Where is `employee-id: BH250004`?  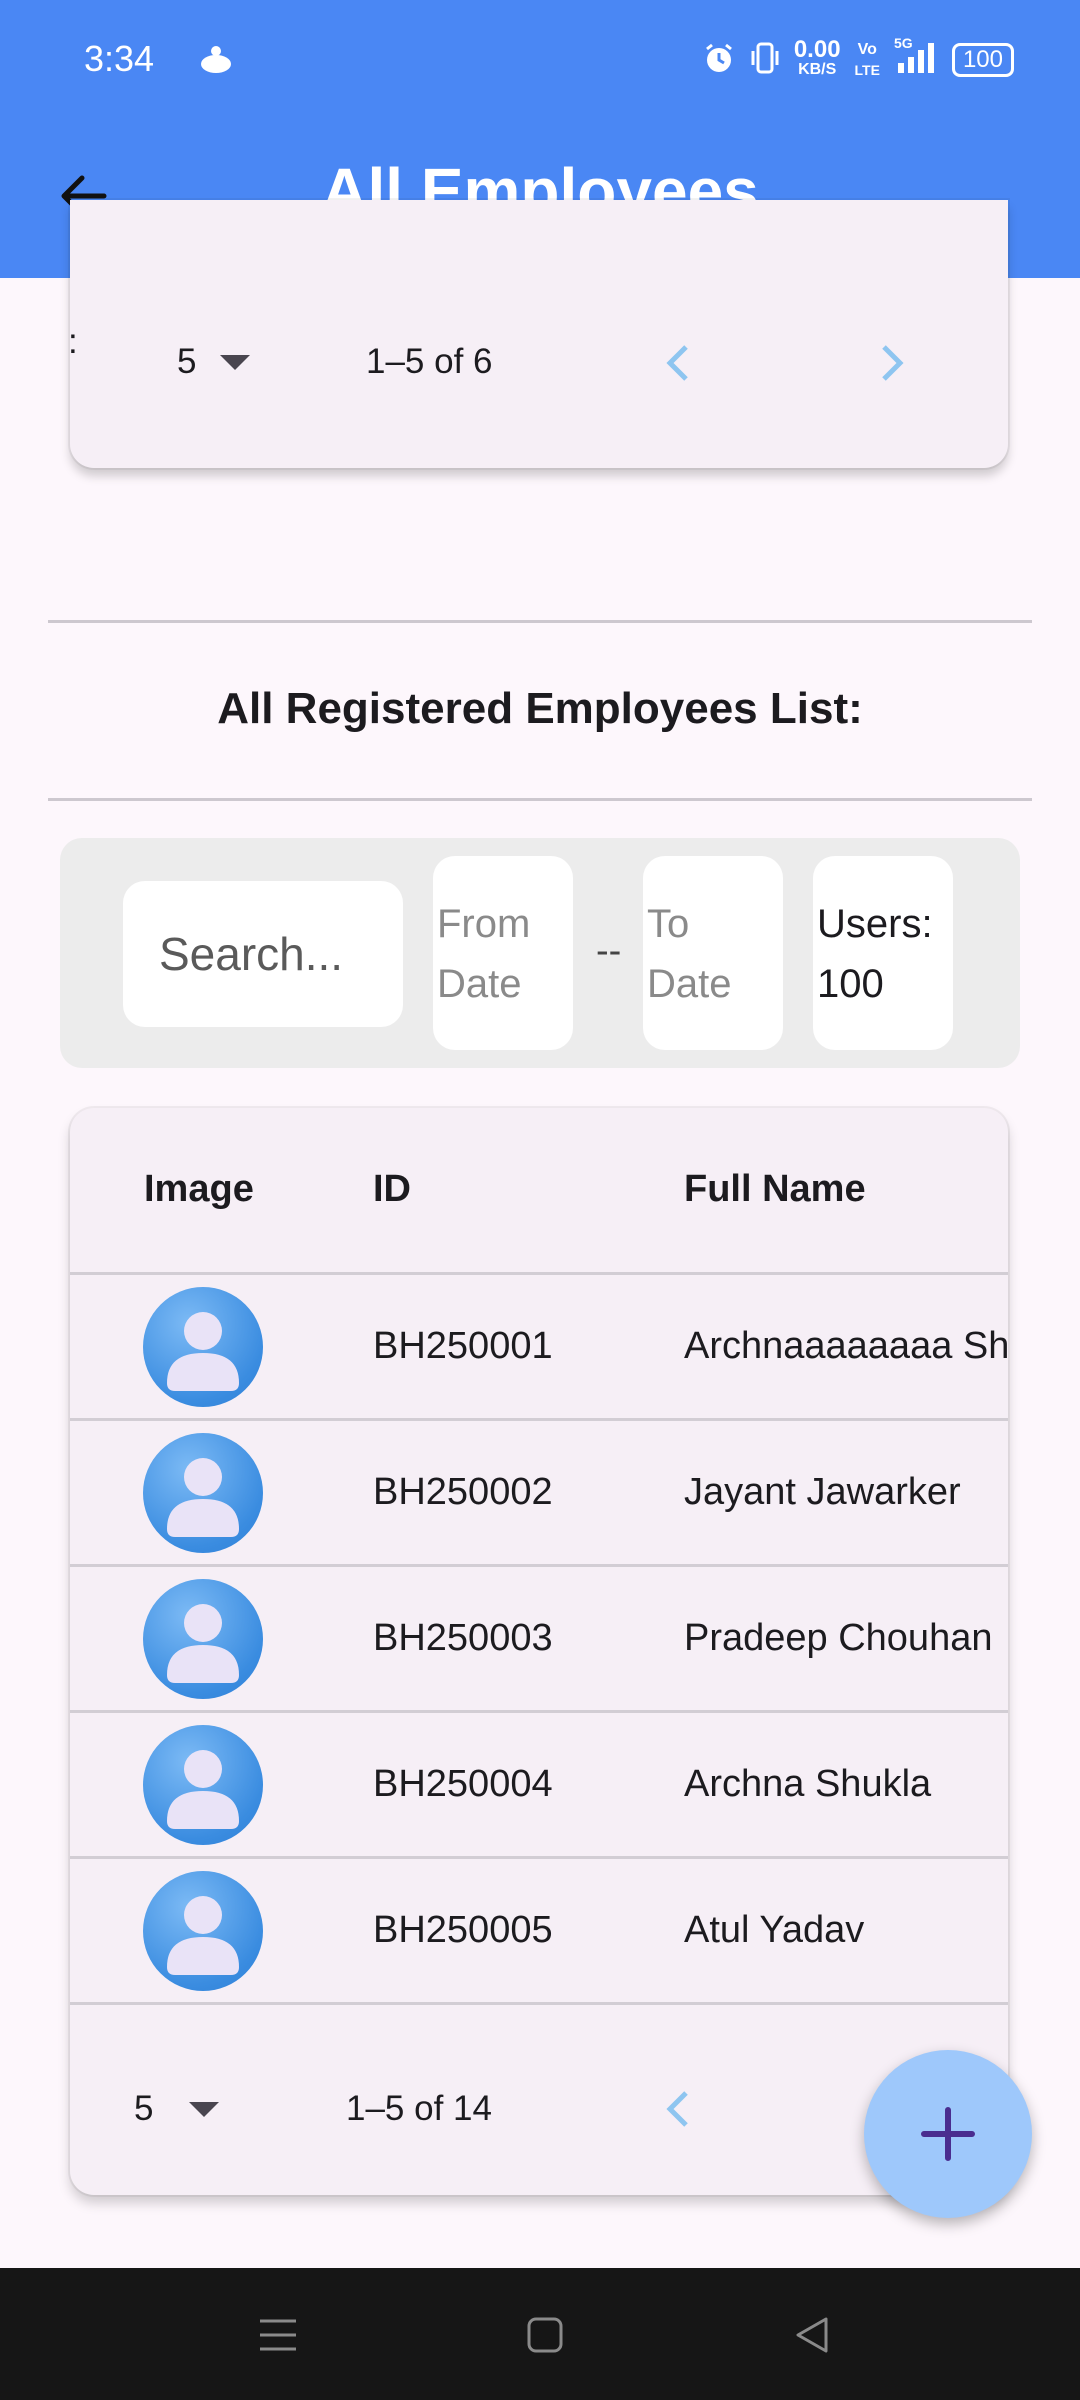 employee-id: BH250004 is located at coordinates (463, 1784).